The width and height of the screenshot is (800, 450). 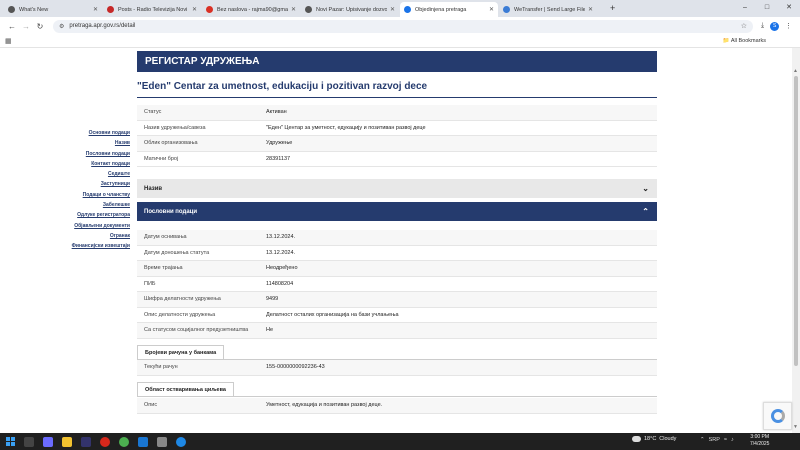 I want to click on field-label: Датум оснивања, so click(x=165, y=237).